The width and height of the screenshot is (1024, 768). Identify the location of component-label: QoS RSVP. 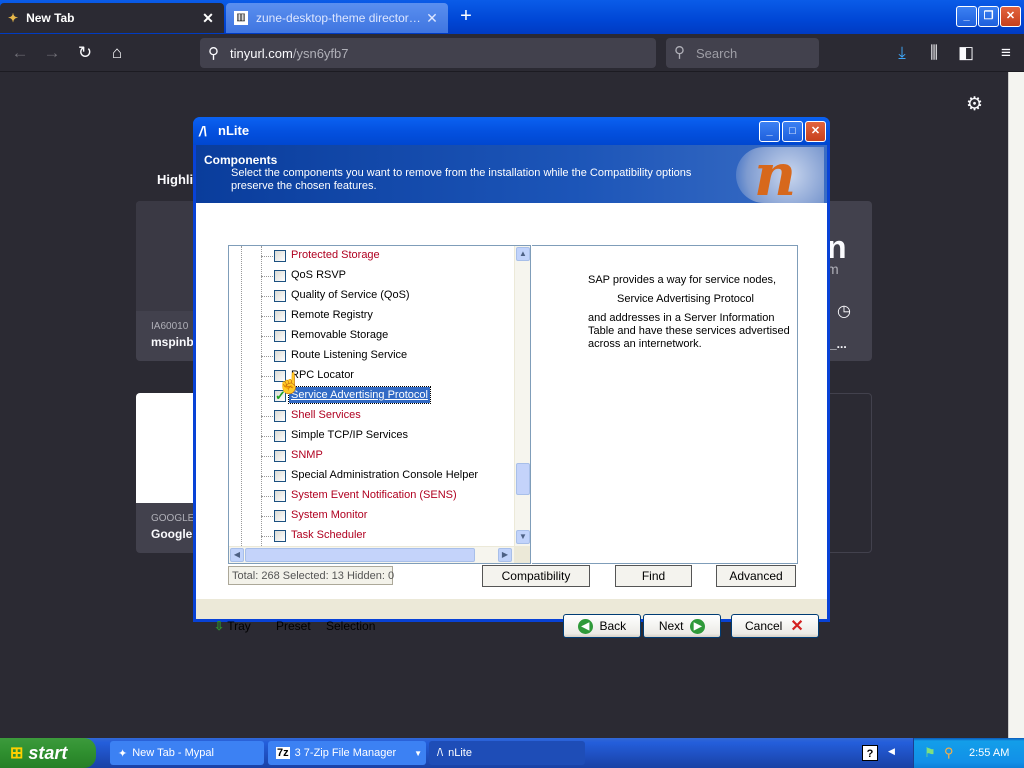
(318, 275).